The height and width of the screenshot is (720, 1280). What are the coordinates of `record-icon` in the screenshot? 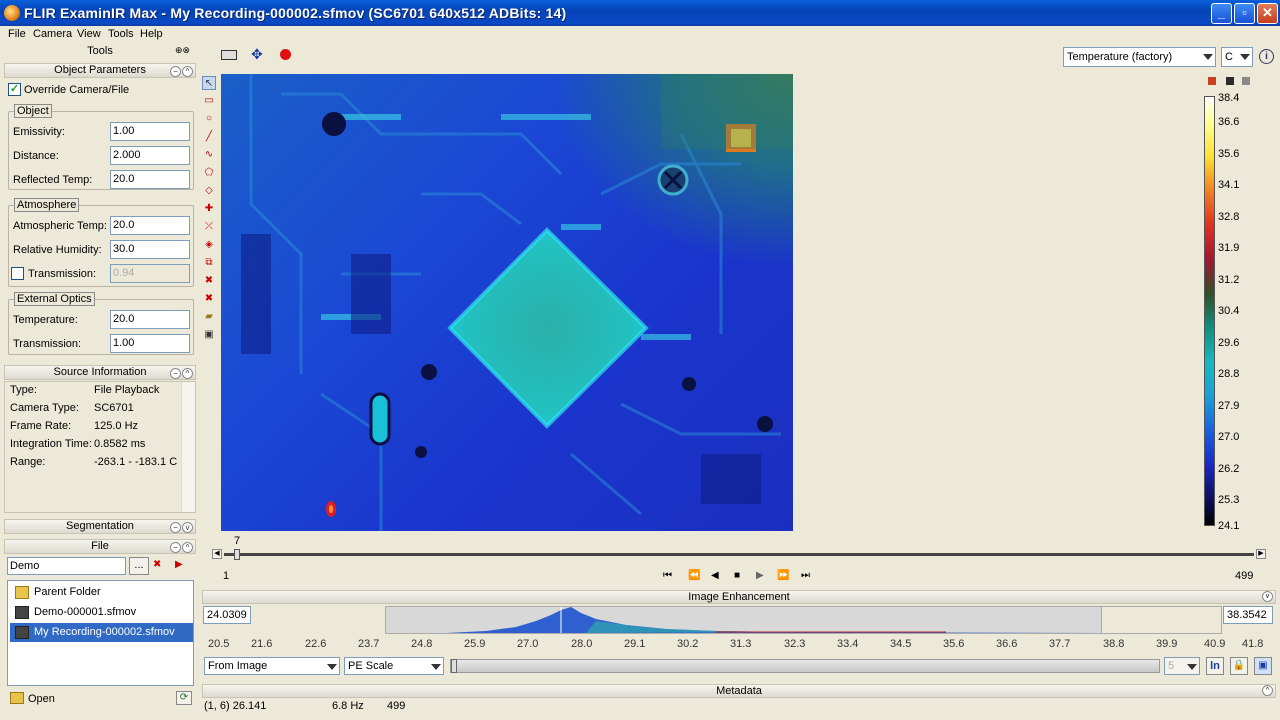 It's located at (285, 54).